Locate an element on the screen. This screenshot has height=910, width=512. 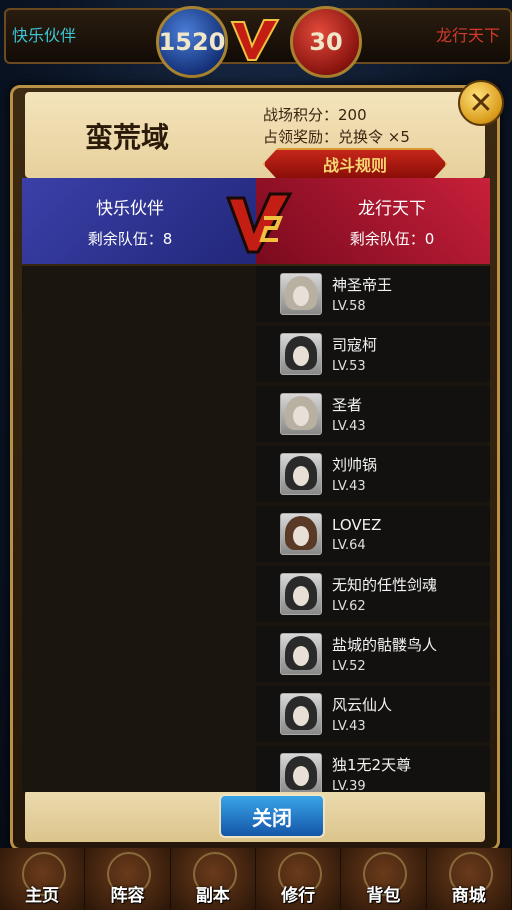
red-team-remaining: 剩余队伍：0 is located at coordinates (392, 239).